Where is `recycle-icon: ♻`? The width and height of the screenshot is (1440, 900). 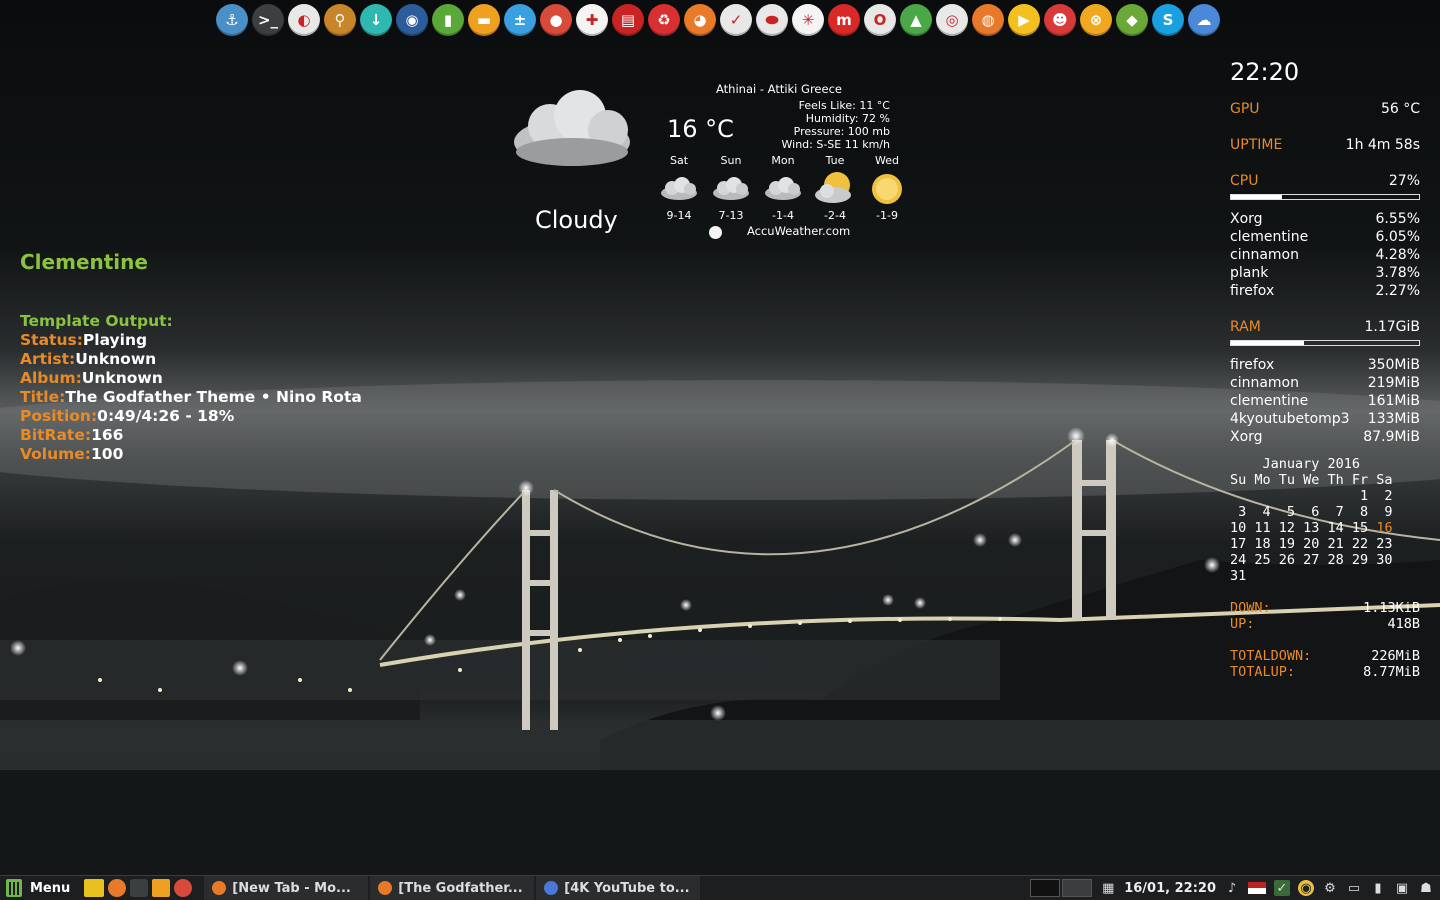
recycle-icon: ♻ is located at coordinates (664, 20).